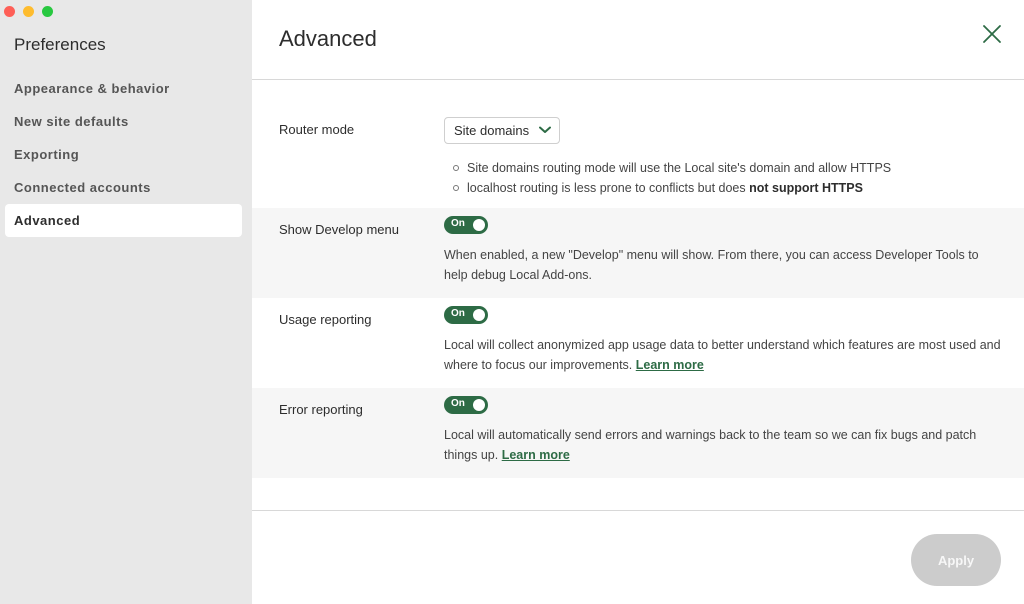  I want to click on router-mode-select: Site domains, so click(502, 130).